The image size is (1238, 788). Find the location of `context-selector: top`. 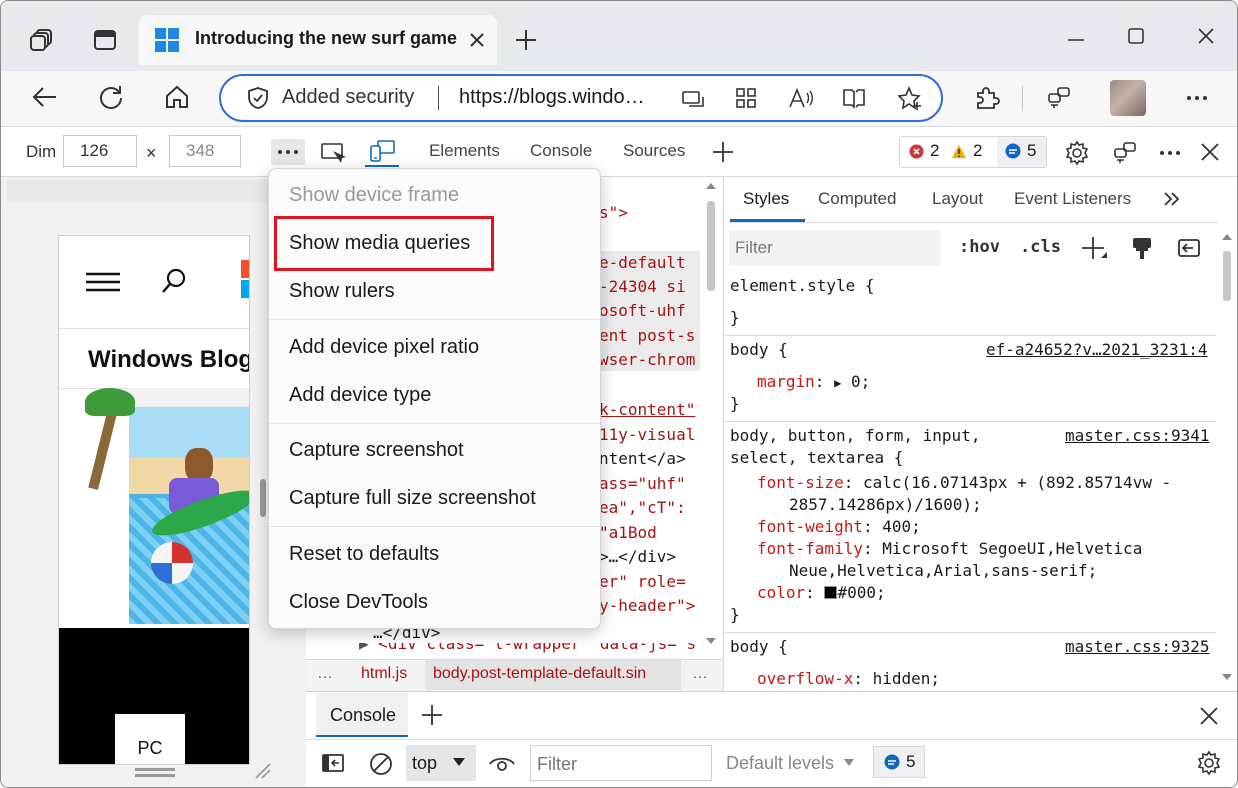

context-selector: top is located at coordinates (441, 763).